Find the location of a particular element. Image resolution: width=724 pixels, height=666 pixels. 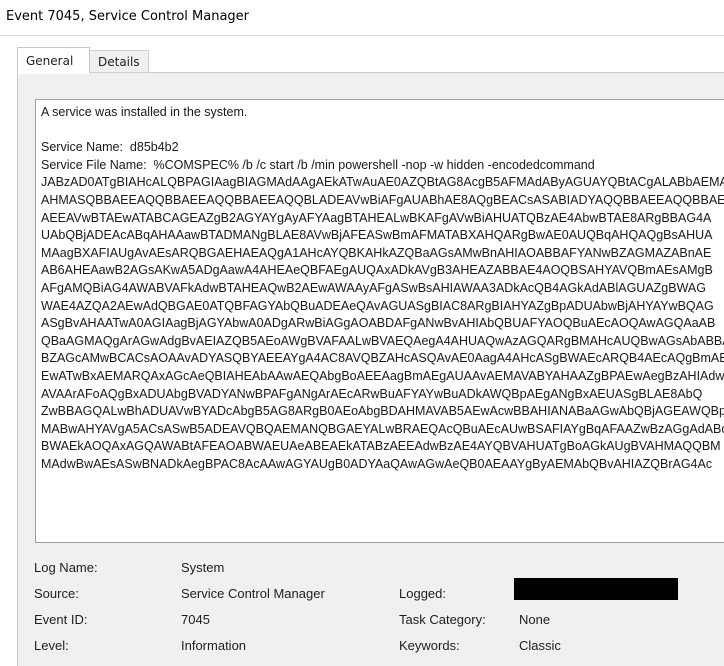

logged-redacted-value is located at coordinates (596, 589).